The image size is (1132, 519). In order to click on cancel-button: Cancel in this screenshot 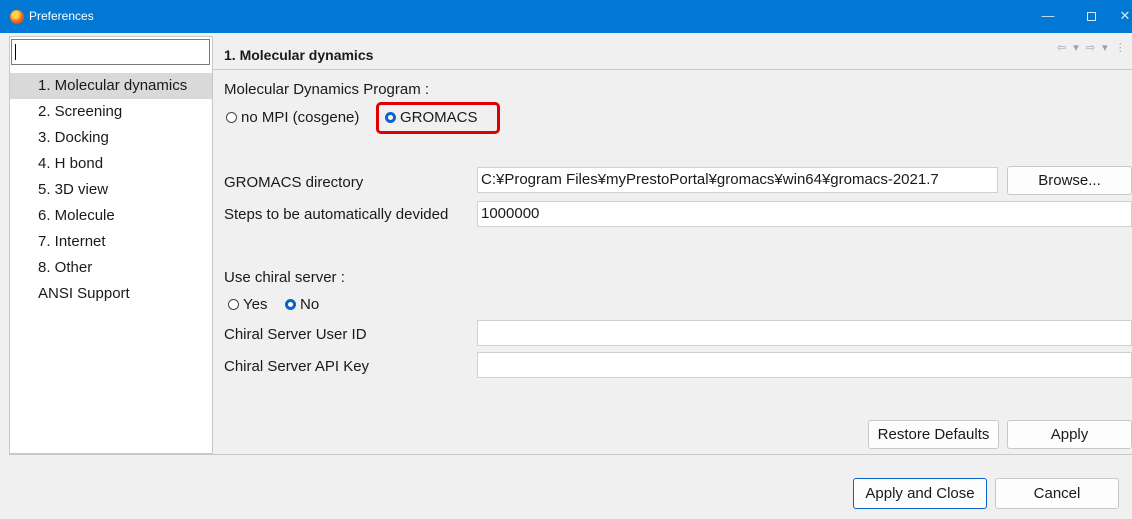, I will do `click(1057, 493)`.